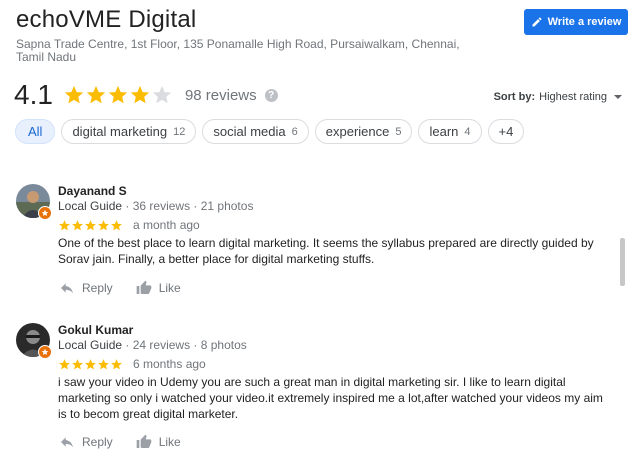 The width and height of the screenshot is (638, 454). I want to click on reviewer-stats: · 36 reviews · 21 photos, so click(188, 206).